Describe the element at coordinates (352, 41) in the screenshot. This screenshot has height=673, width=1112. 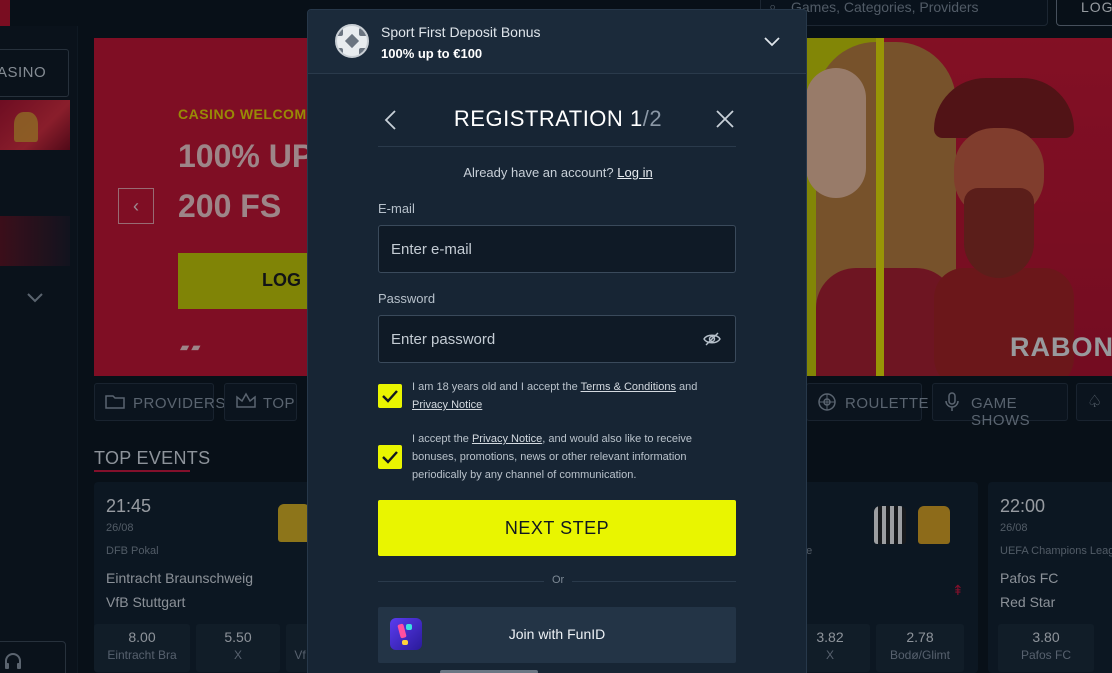
I see `soccer-ball-icon` at that location.